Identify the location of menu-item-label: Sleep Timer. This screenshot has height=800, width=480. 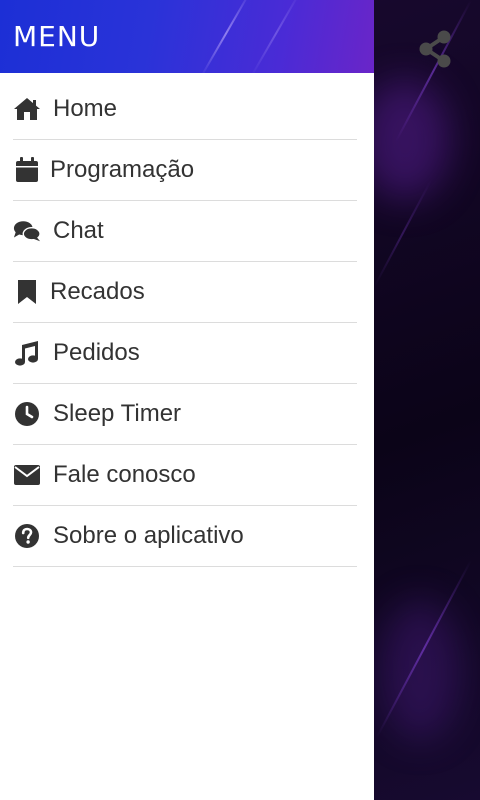
(117, 413).